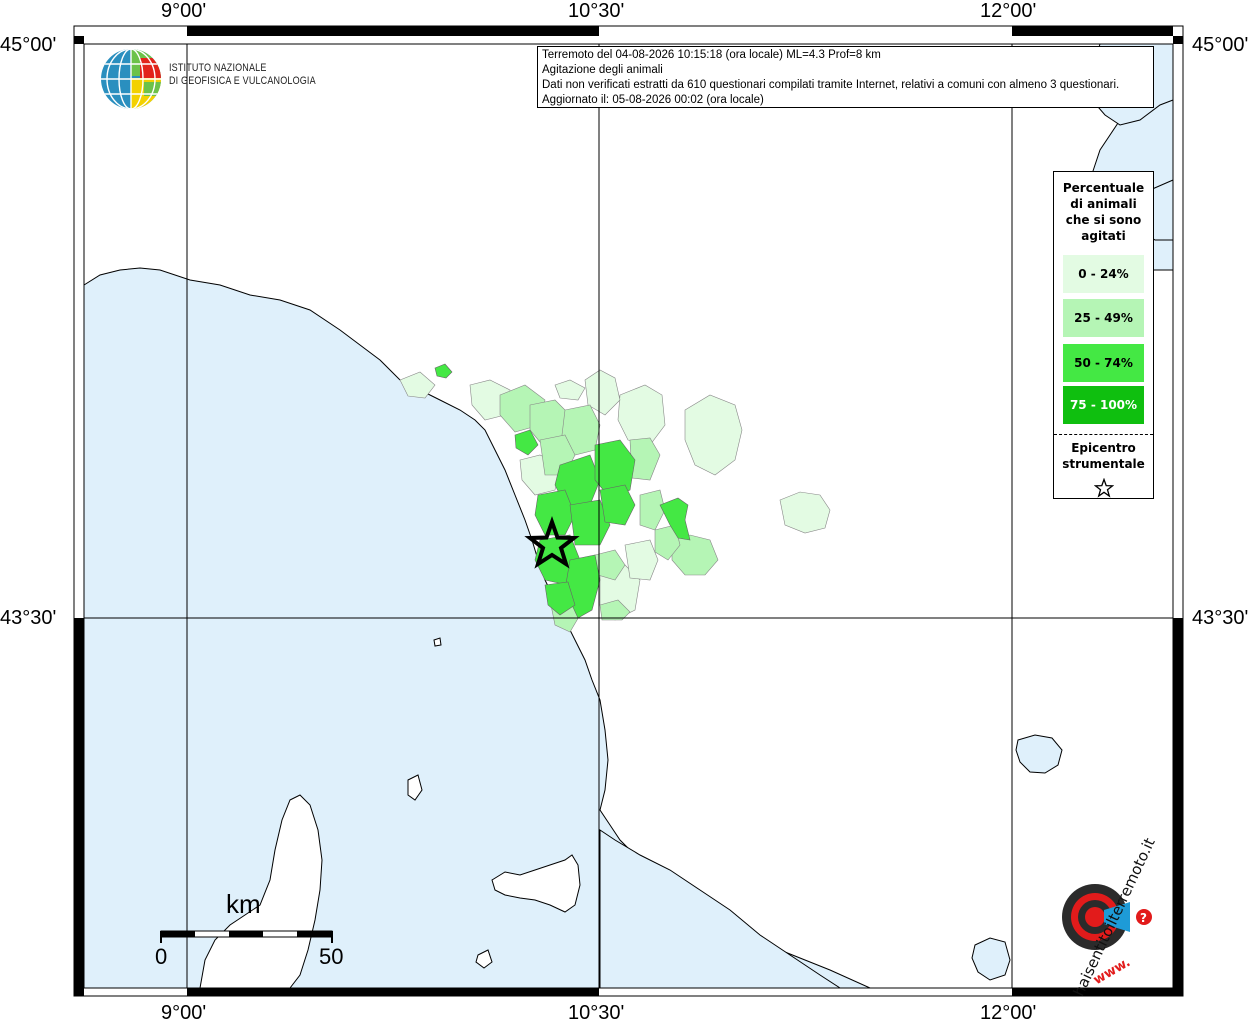 The height and width of the screenshot is (1025, 1256). I want to click on legend-title-line: che si sono, so click(1103, 220).